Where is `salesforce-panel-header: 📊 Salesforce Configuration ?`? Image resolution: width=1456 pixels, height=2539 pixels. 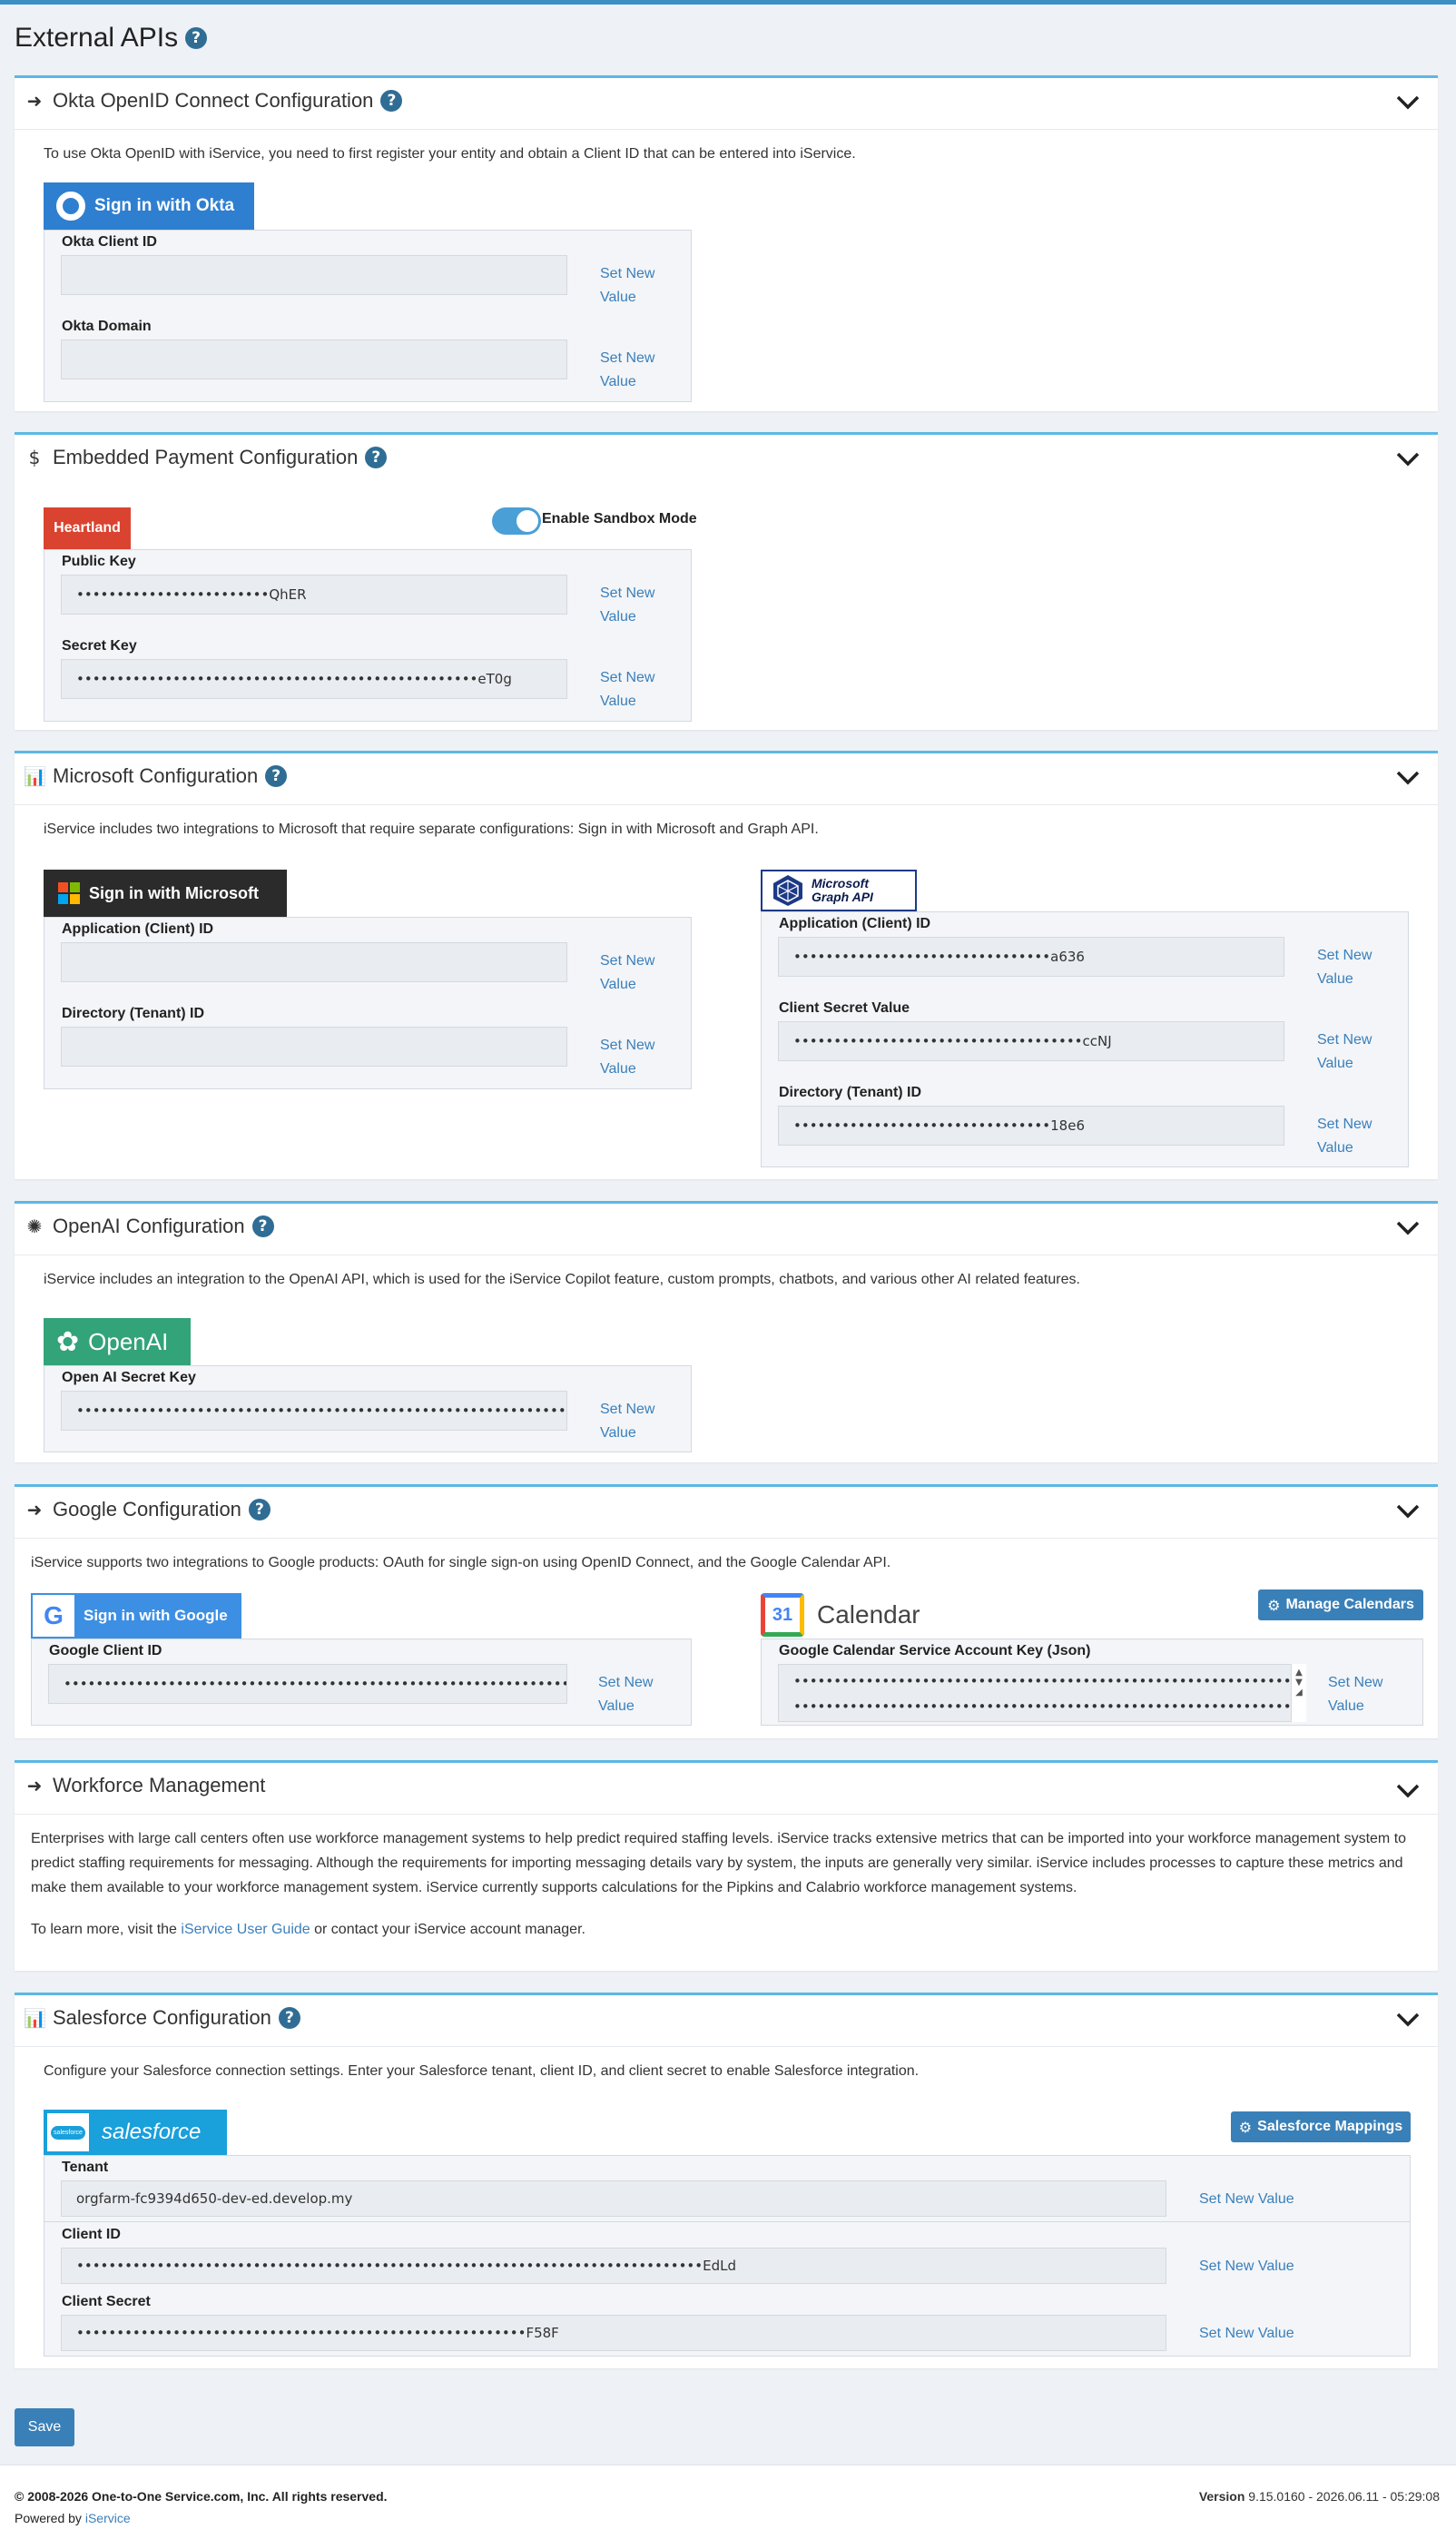
salesforce-panel-header: 📊 Salesforce Configuration ? is located at coordinates (162, 2018).